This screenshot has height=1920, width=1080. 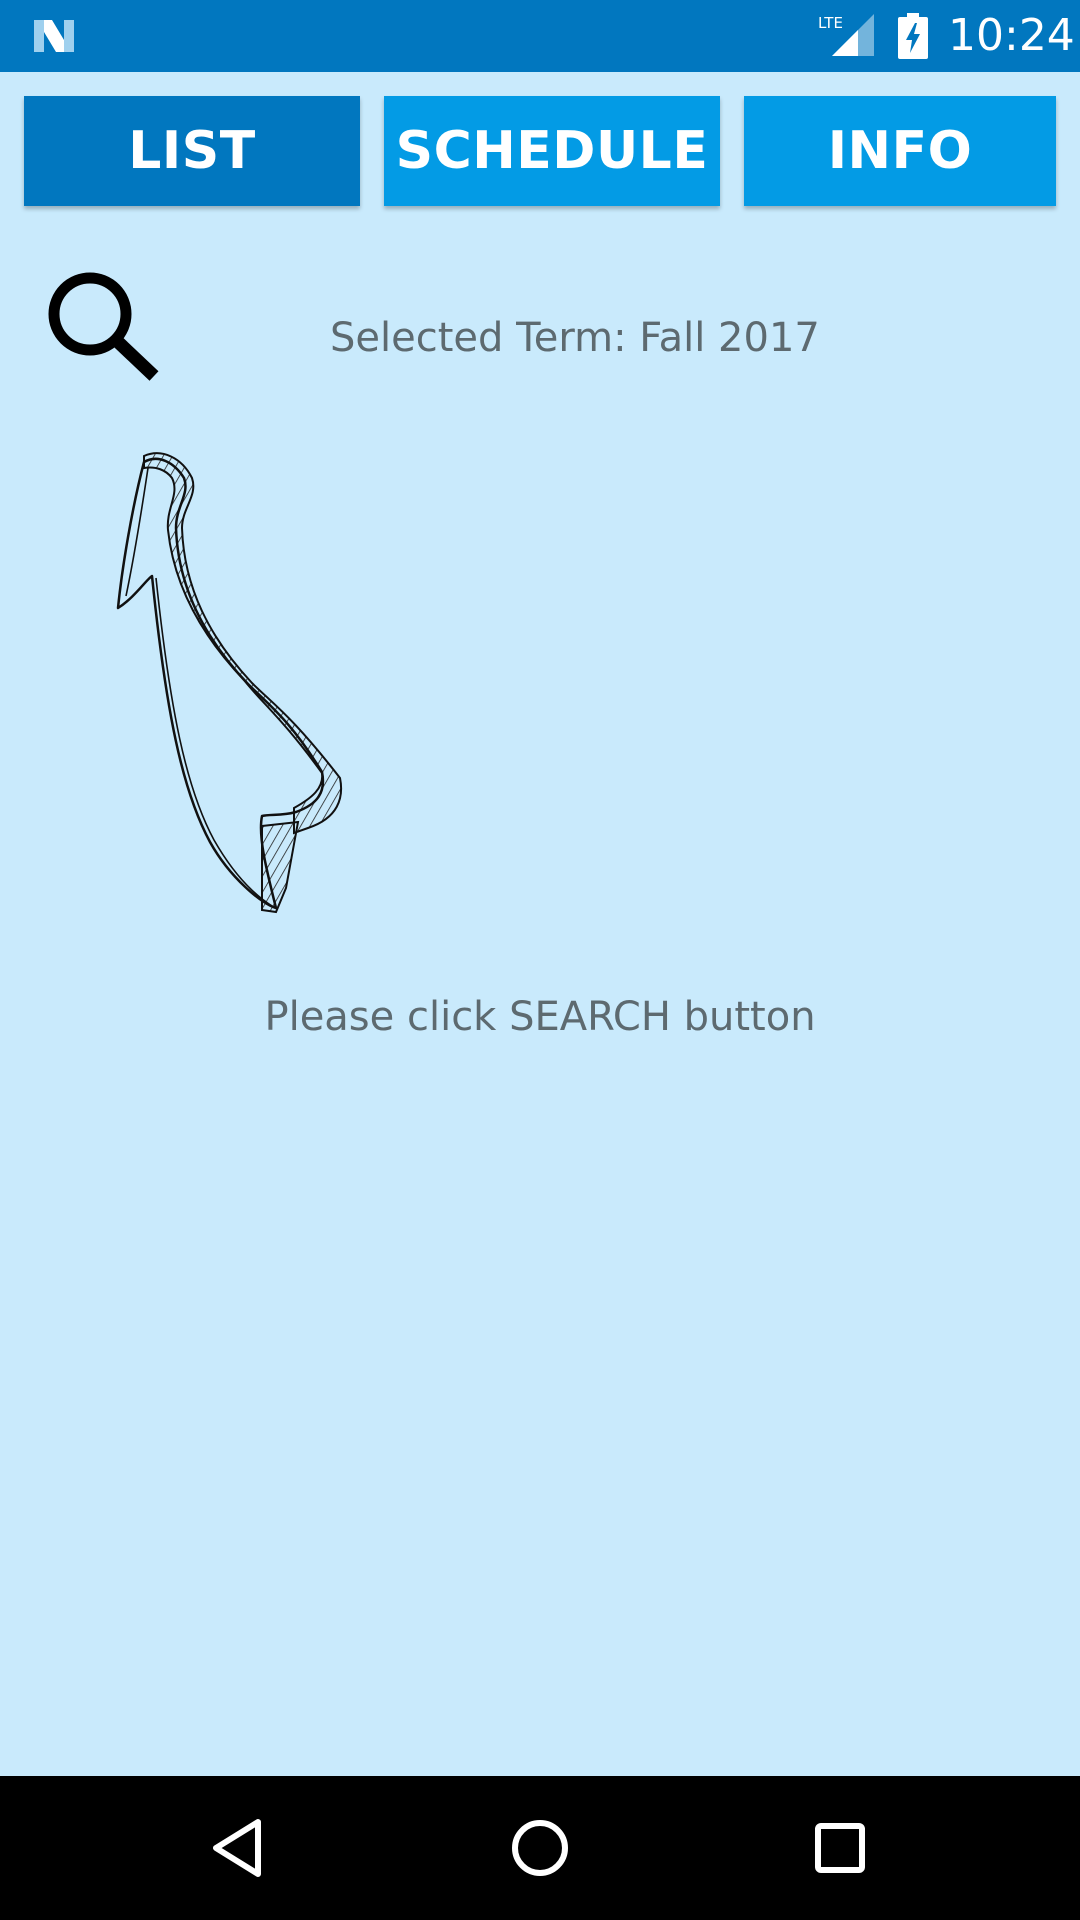 I want to click on tab-info: INFO, so click(x=900, y=151).